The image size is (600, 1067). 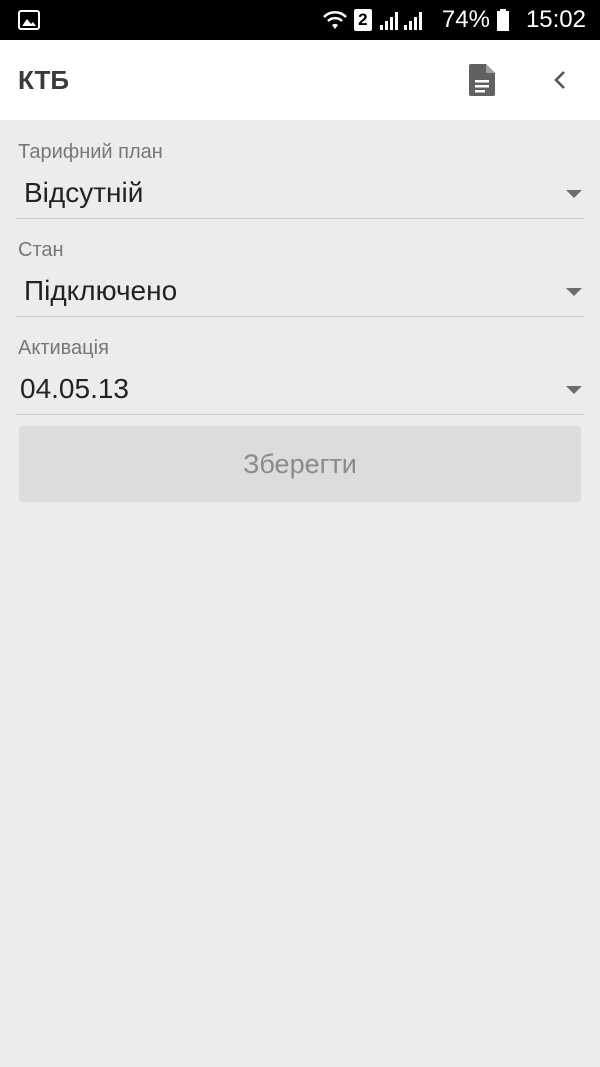 I want to click on state-value: Підключено, so click(x=101, y=290).